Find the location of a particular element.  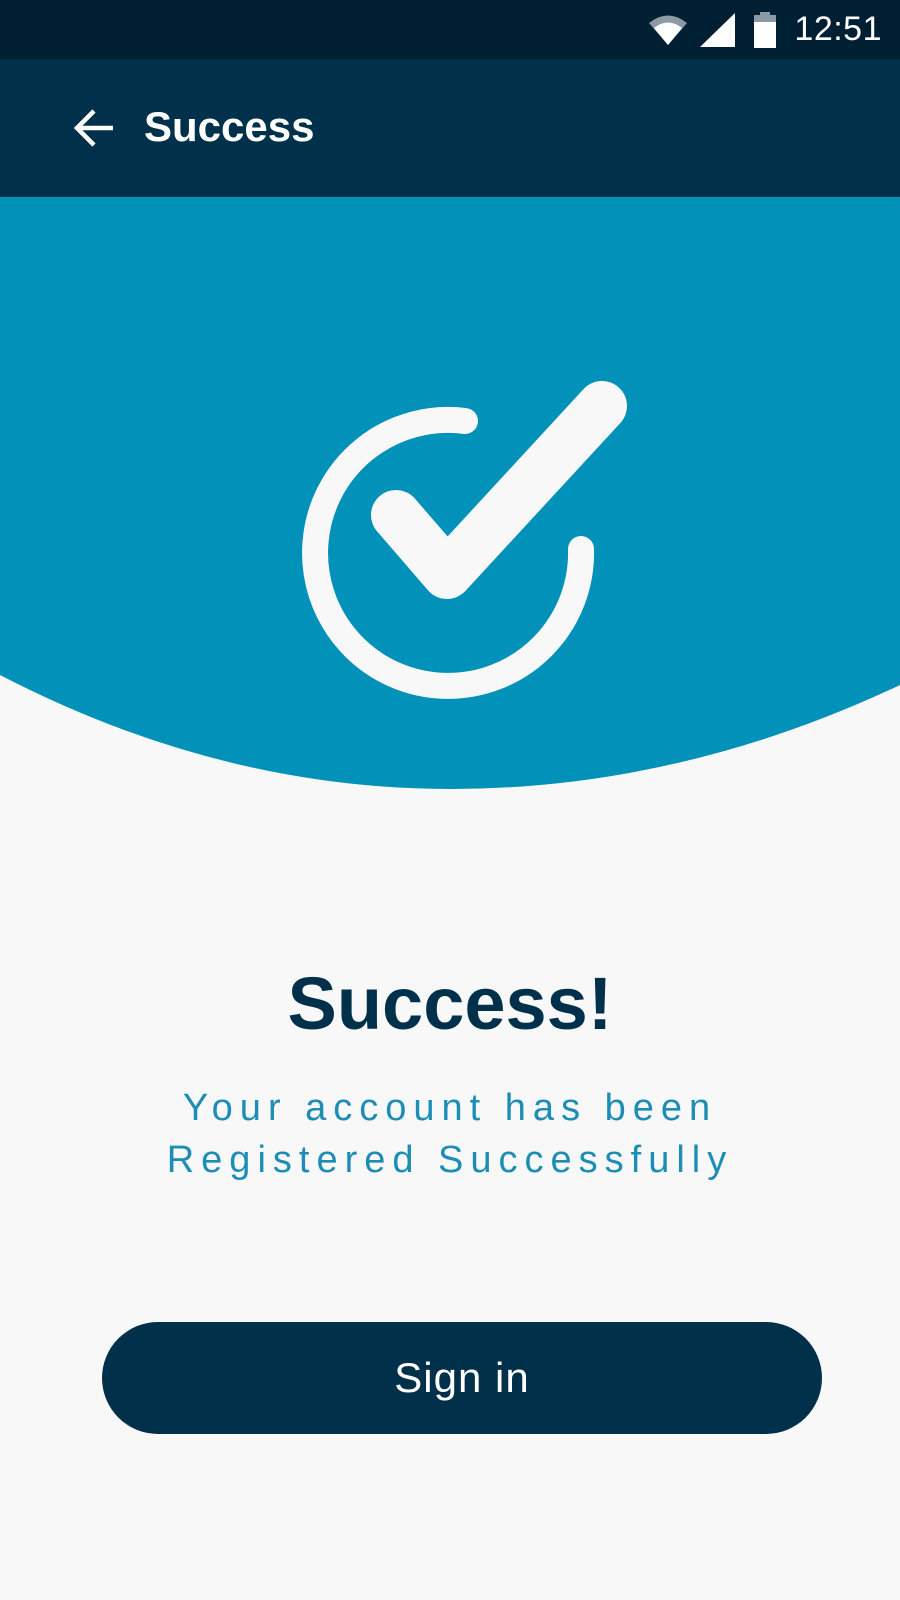

status-icons: 12:51 is located at coordinates (765, 29).